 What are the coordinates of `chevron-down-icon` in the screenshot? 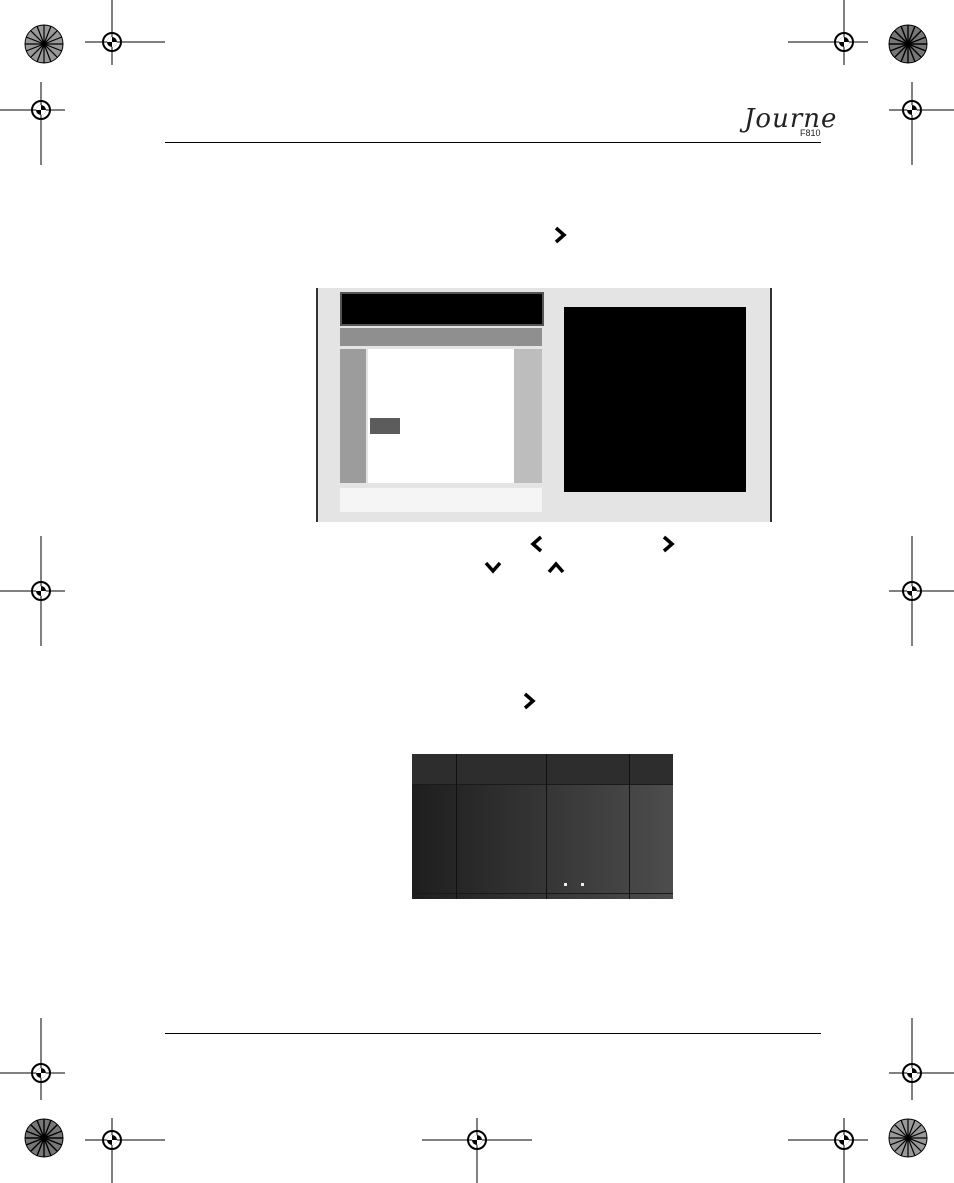 It's located at (493, 567).